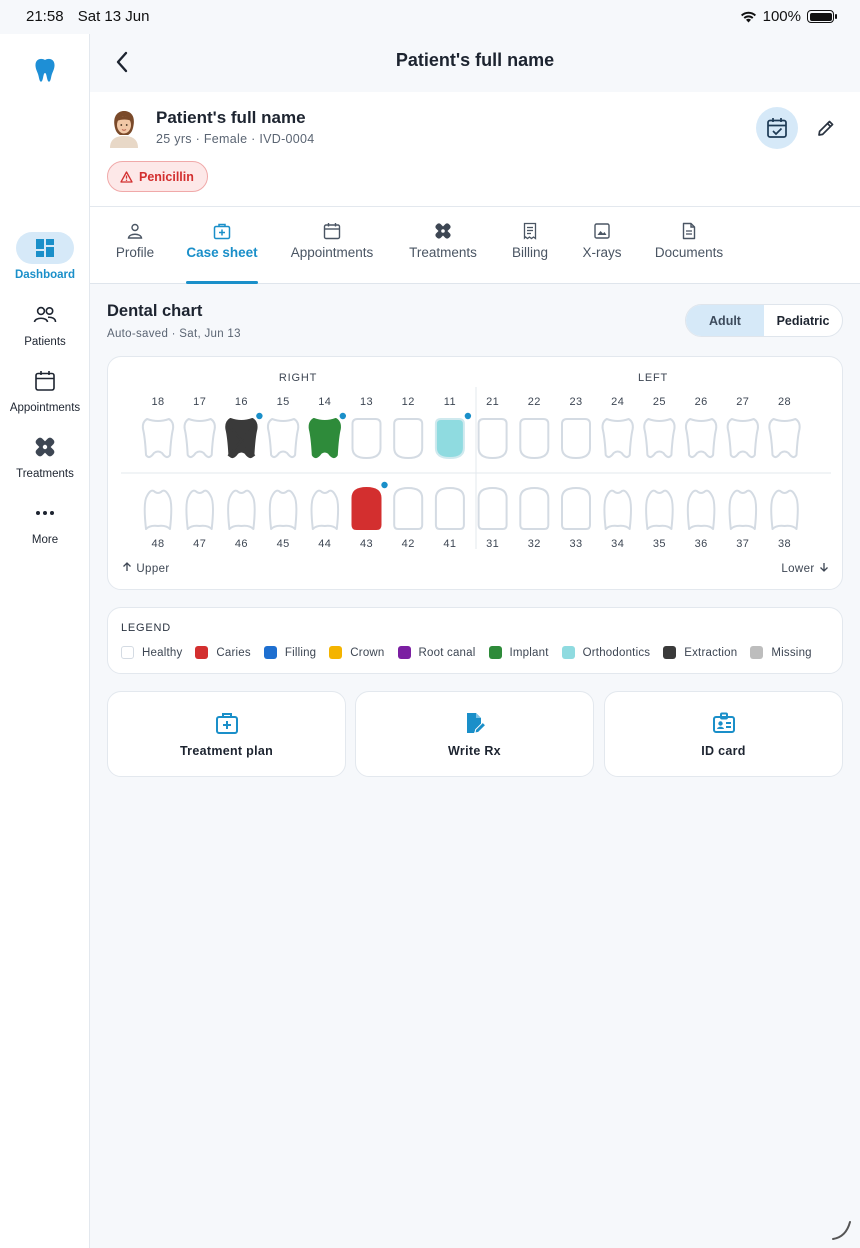 The height and width of the screenshot is (1248, 860). I want to click on legend-label: Healthy, so click(162, 652).